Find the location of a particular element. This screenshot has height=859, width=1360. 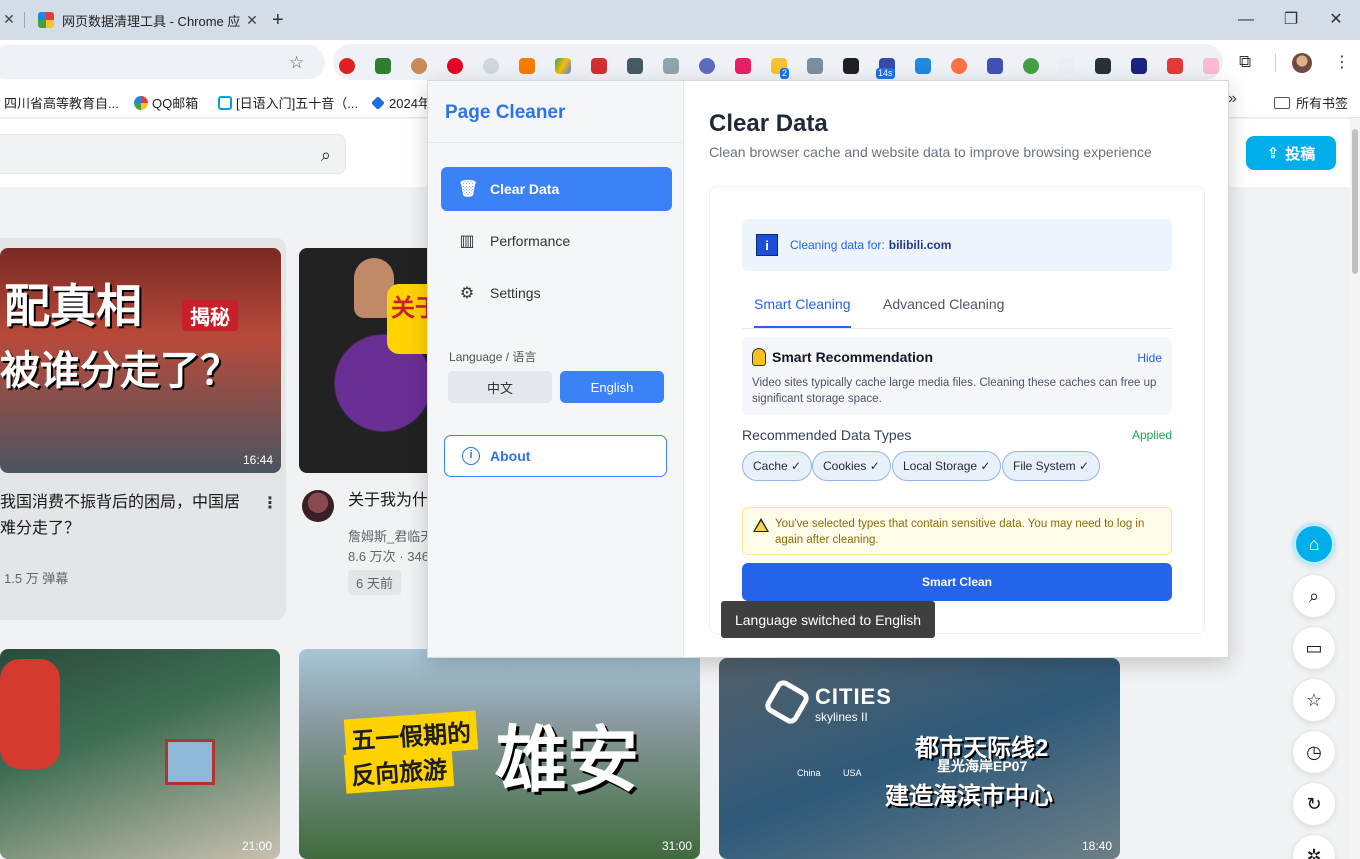

hat-extension-icon is located at coordinates (527, 66).